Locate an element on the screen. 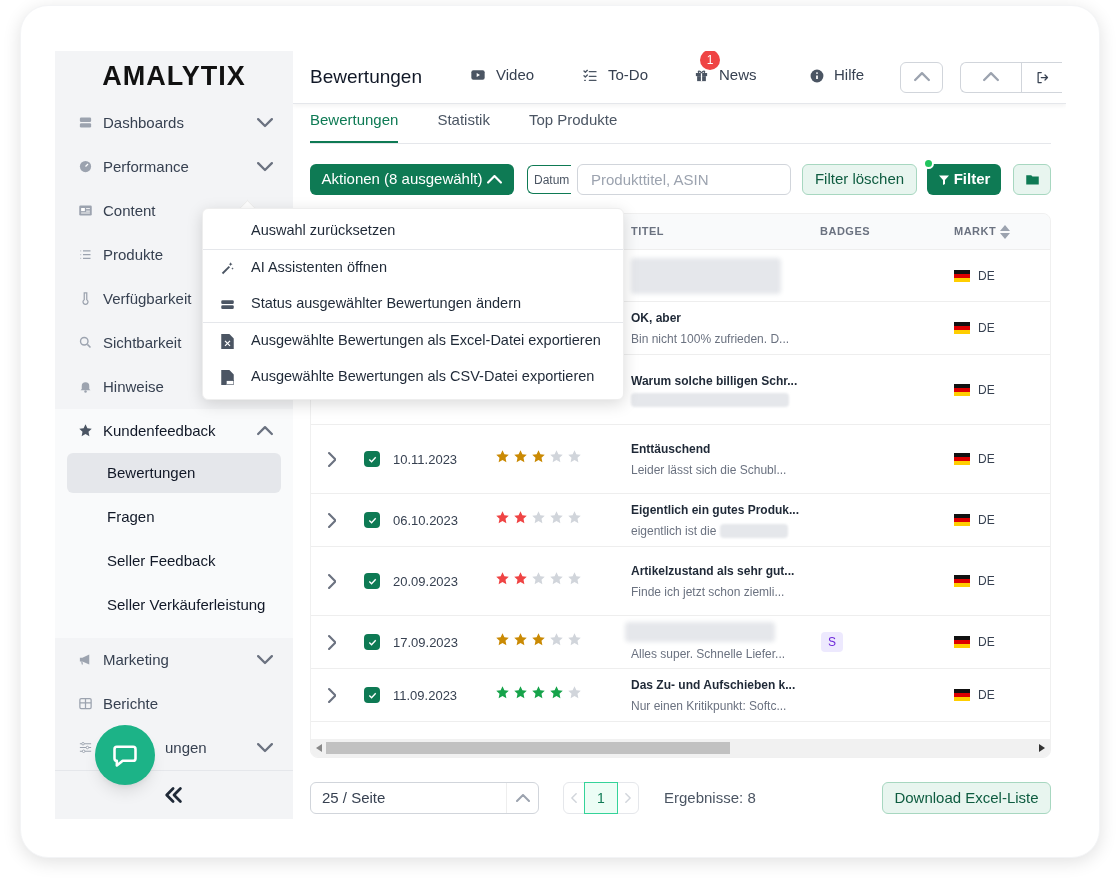 This screenshot has width=1120, height=892. page-button: 1 is located at coordinates (601, 798).